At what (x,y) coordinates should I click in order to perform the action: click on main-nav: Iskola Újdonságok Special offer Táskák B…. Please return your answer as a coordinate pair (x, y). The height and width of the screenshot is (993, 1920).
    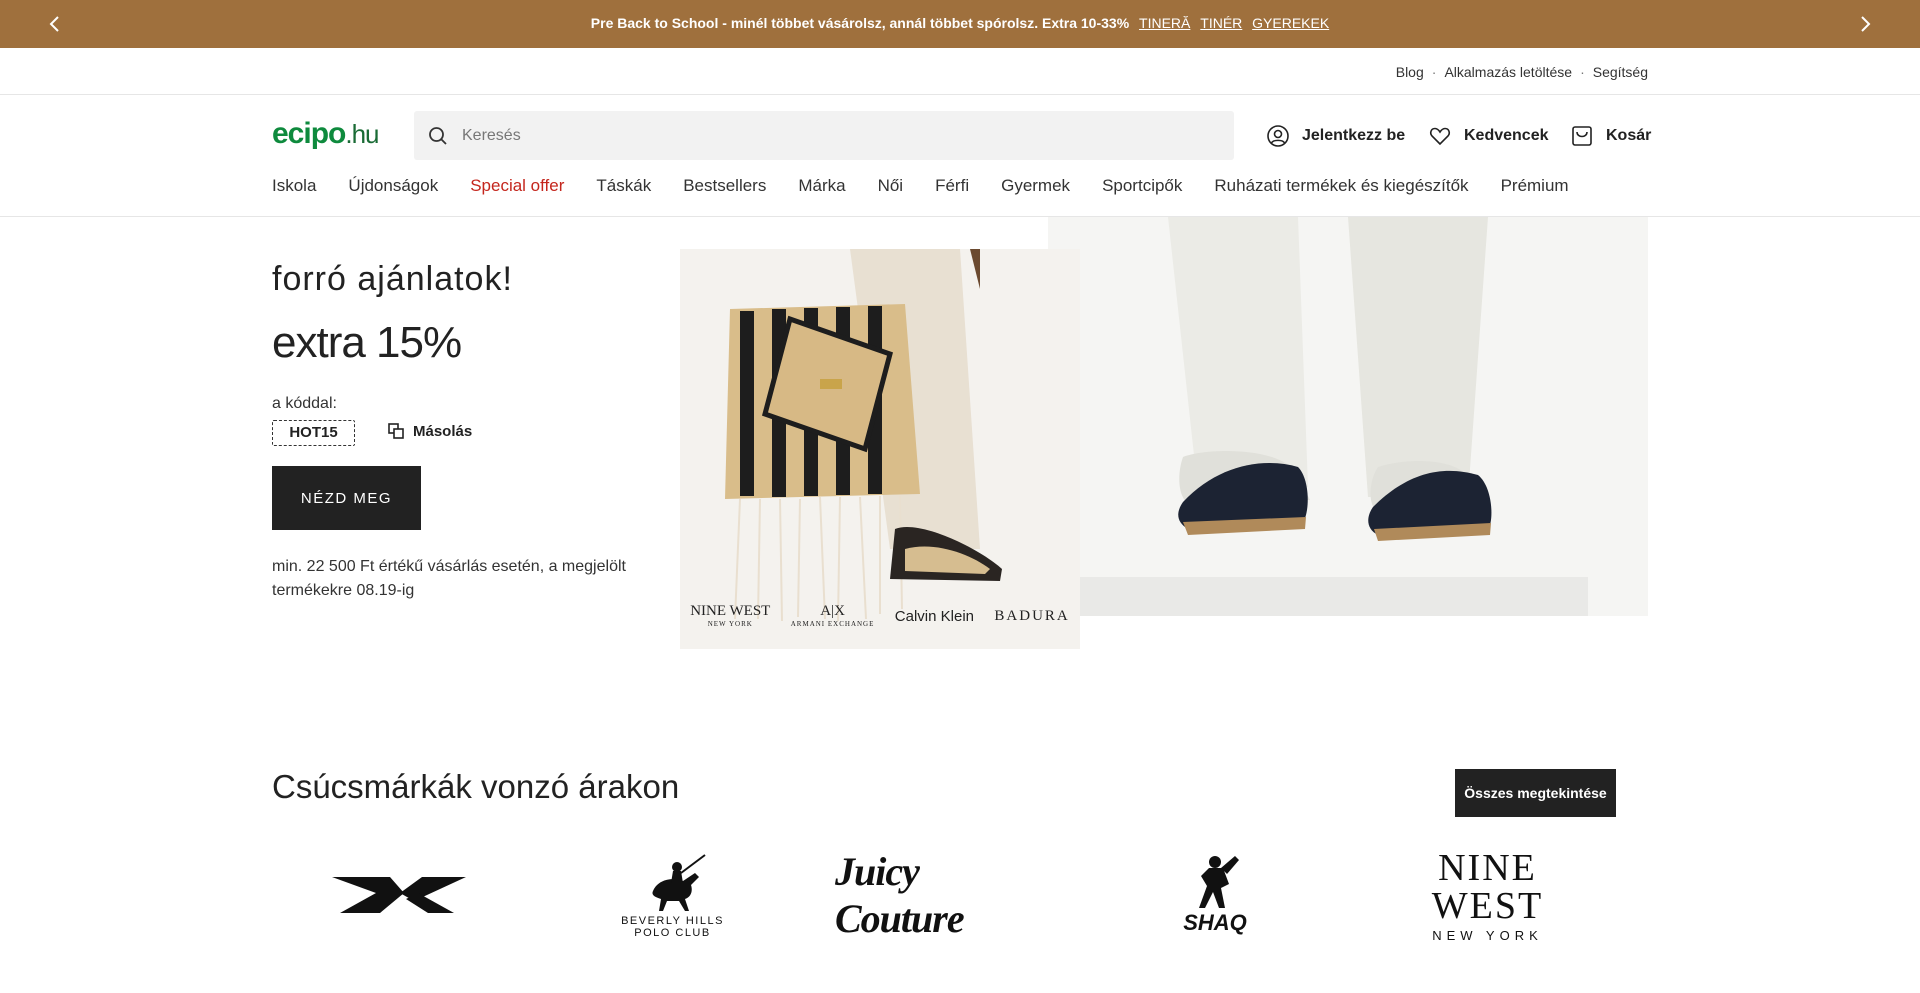
    Looking at the image, I should click on (936, 188).